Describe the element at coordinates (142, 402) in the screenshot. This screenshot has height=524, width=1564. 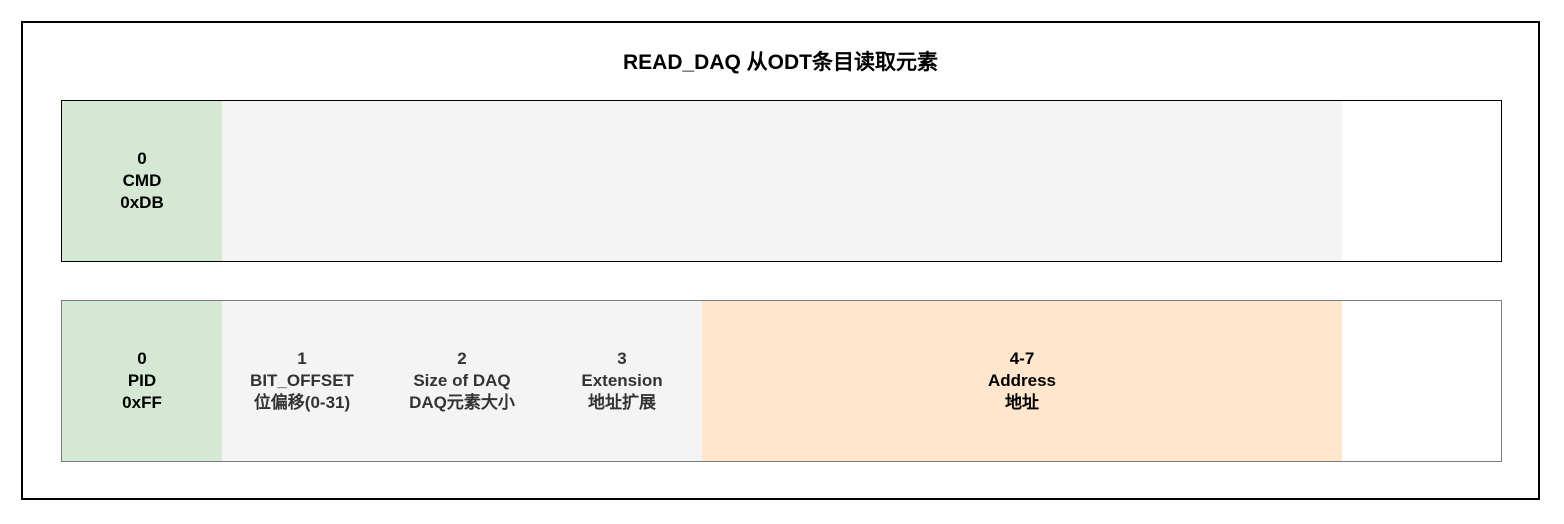
I see `pid-value: 0xFF` at that location.